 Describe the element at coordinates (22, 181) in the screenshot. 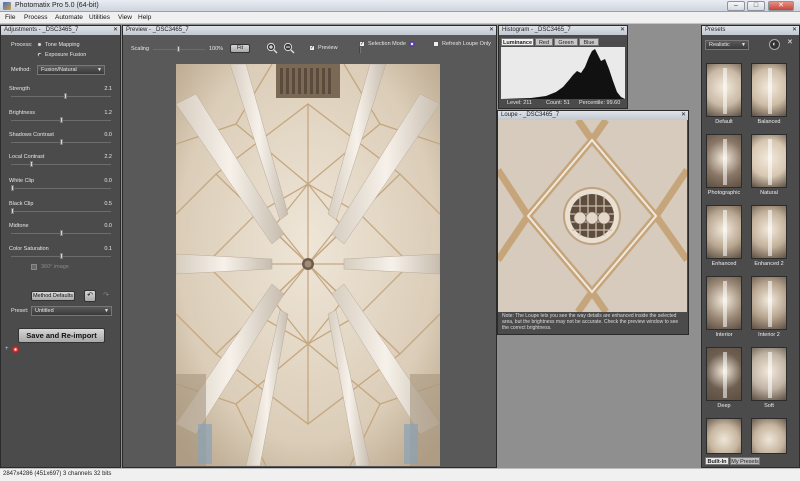

I see `slider-label: White Clip` at that location.